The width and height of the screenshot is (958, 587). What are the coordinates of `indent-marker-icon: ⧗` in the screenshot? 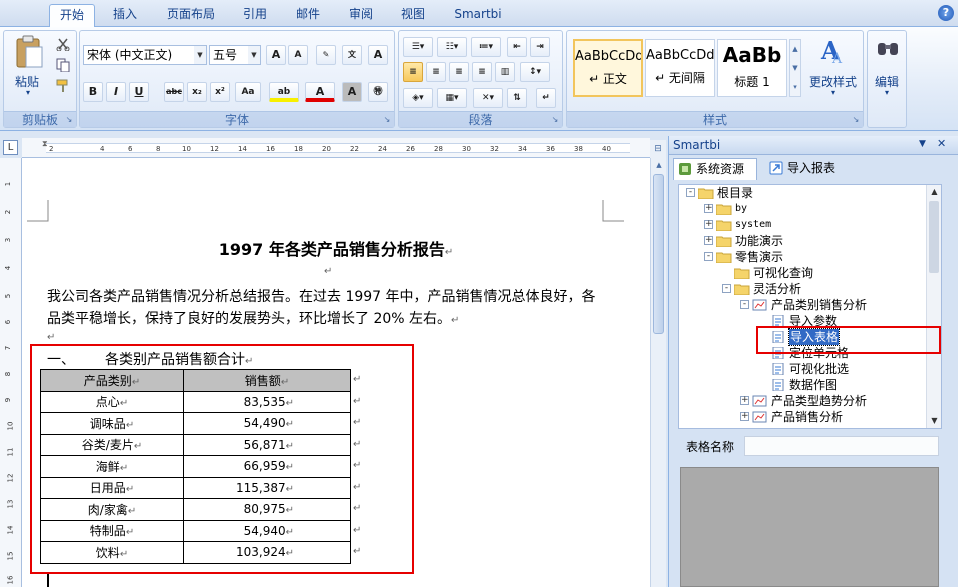 It's located at (45, 144).